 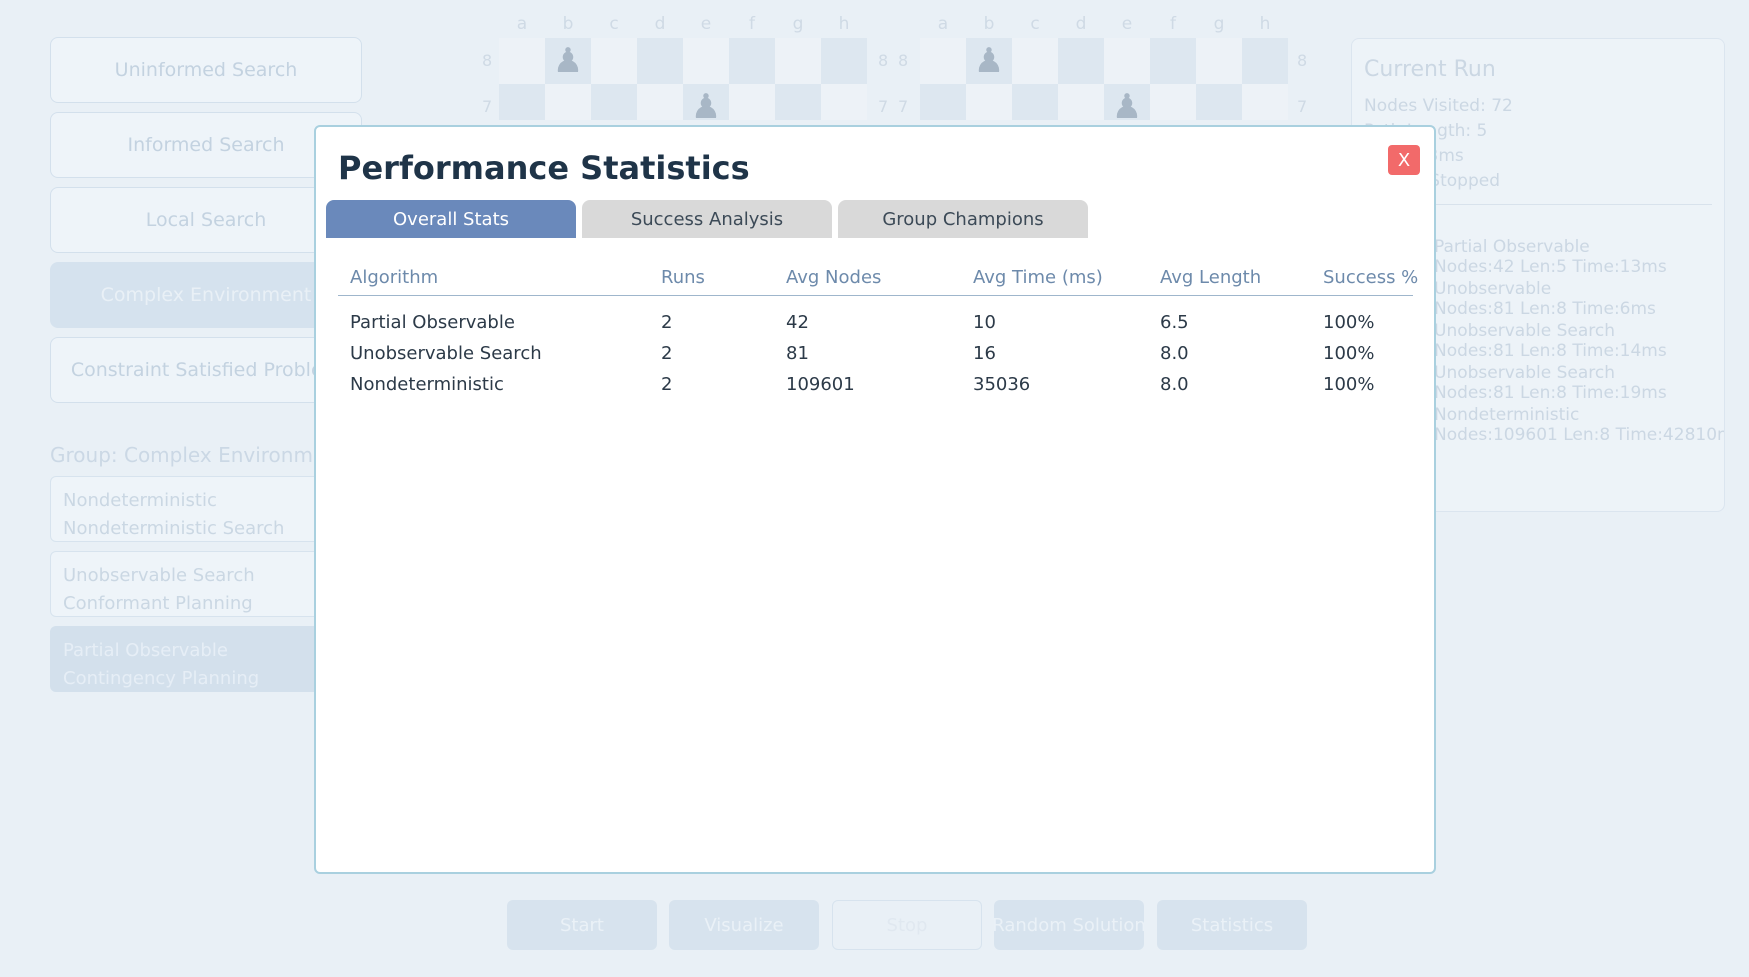 I want to click on history-name: Unobservable, so click(x=1493, y=289).